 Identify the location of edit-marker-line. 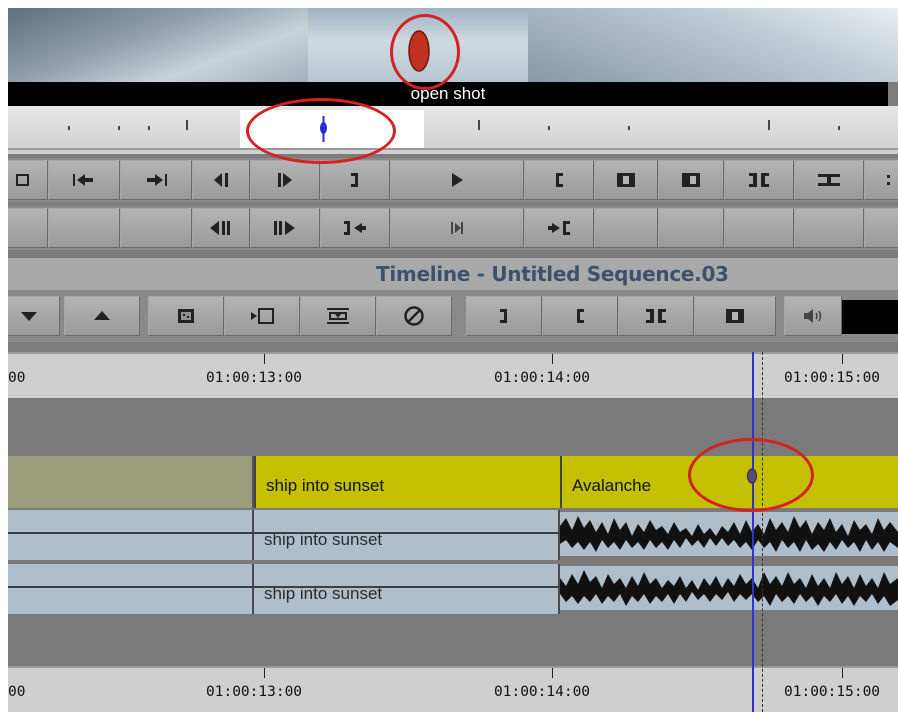
(762, 532).